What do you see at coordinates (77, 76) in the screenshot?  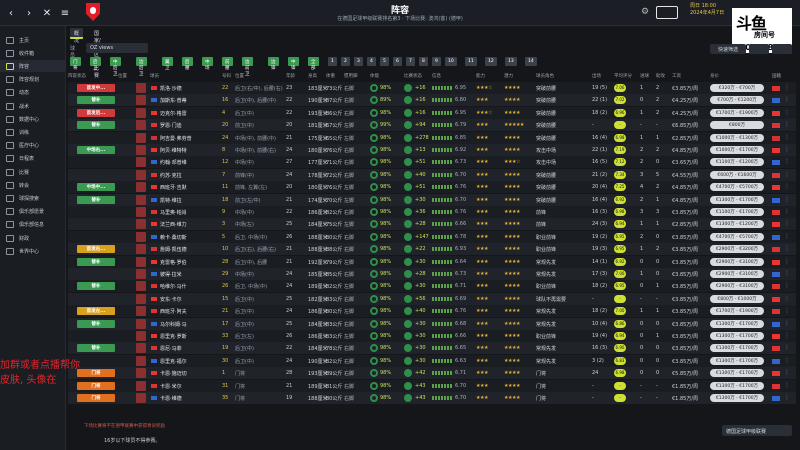 I see `header-cell: 阵容状态` at bounding box center [77, 76].